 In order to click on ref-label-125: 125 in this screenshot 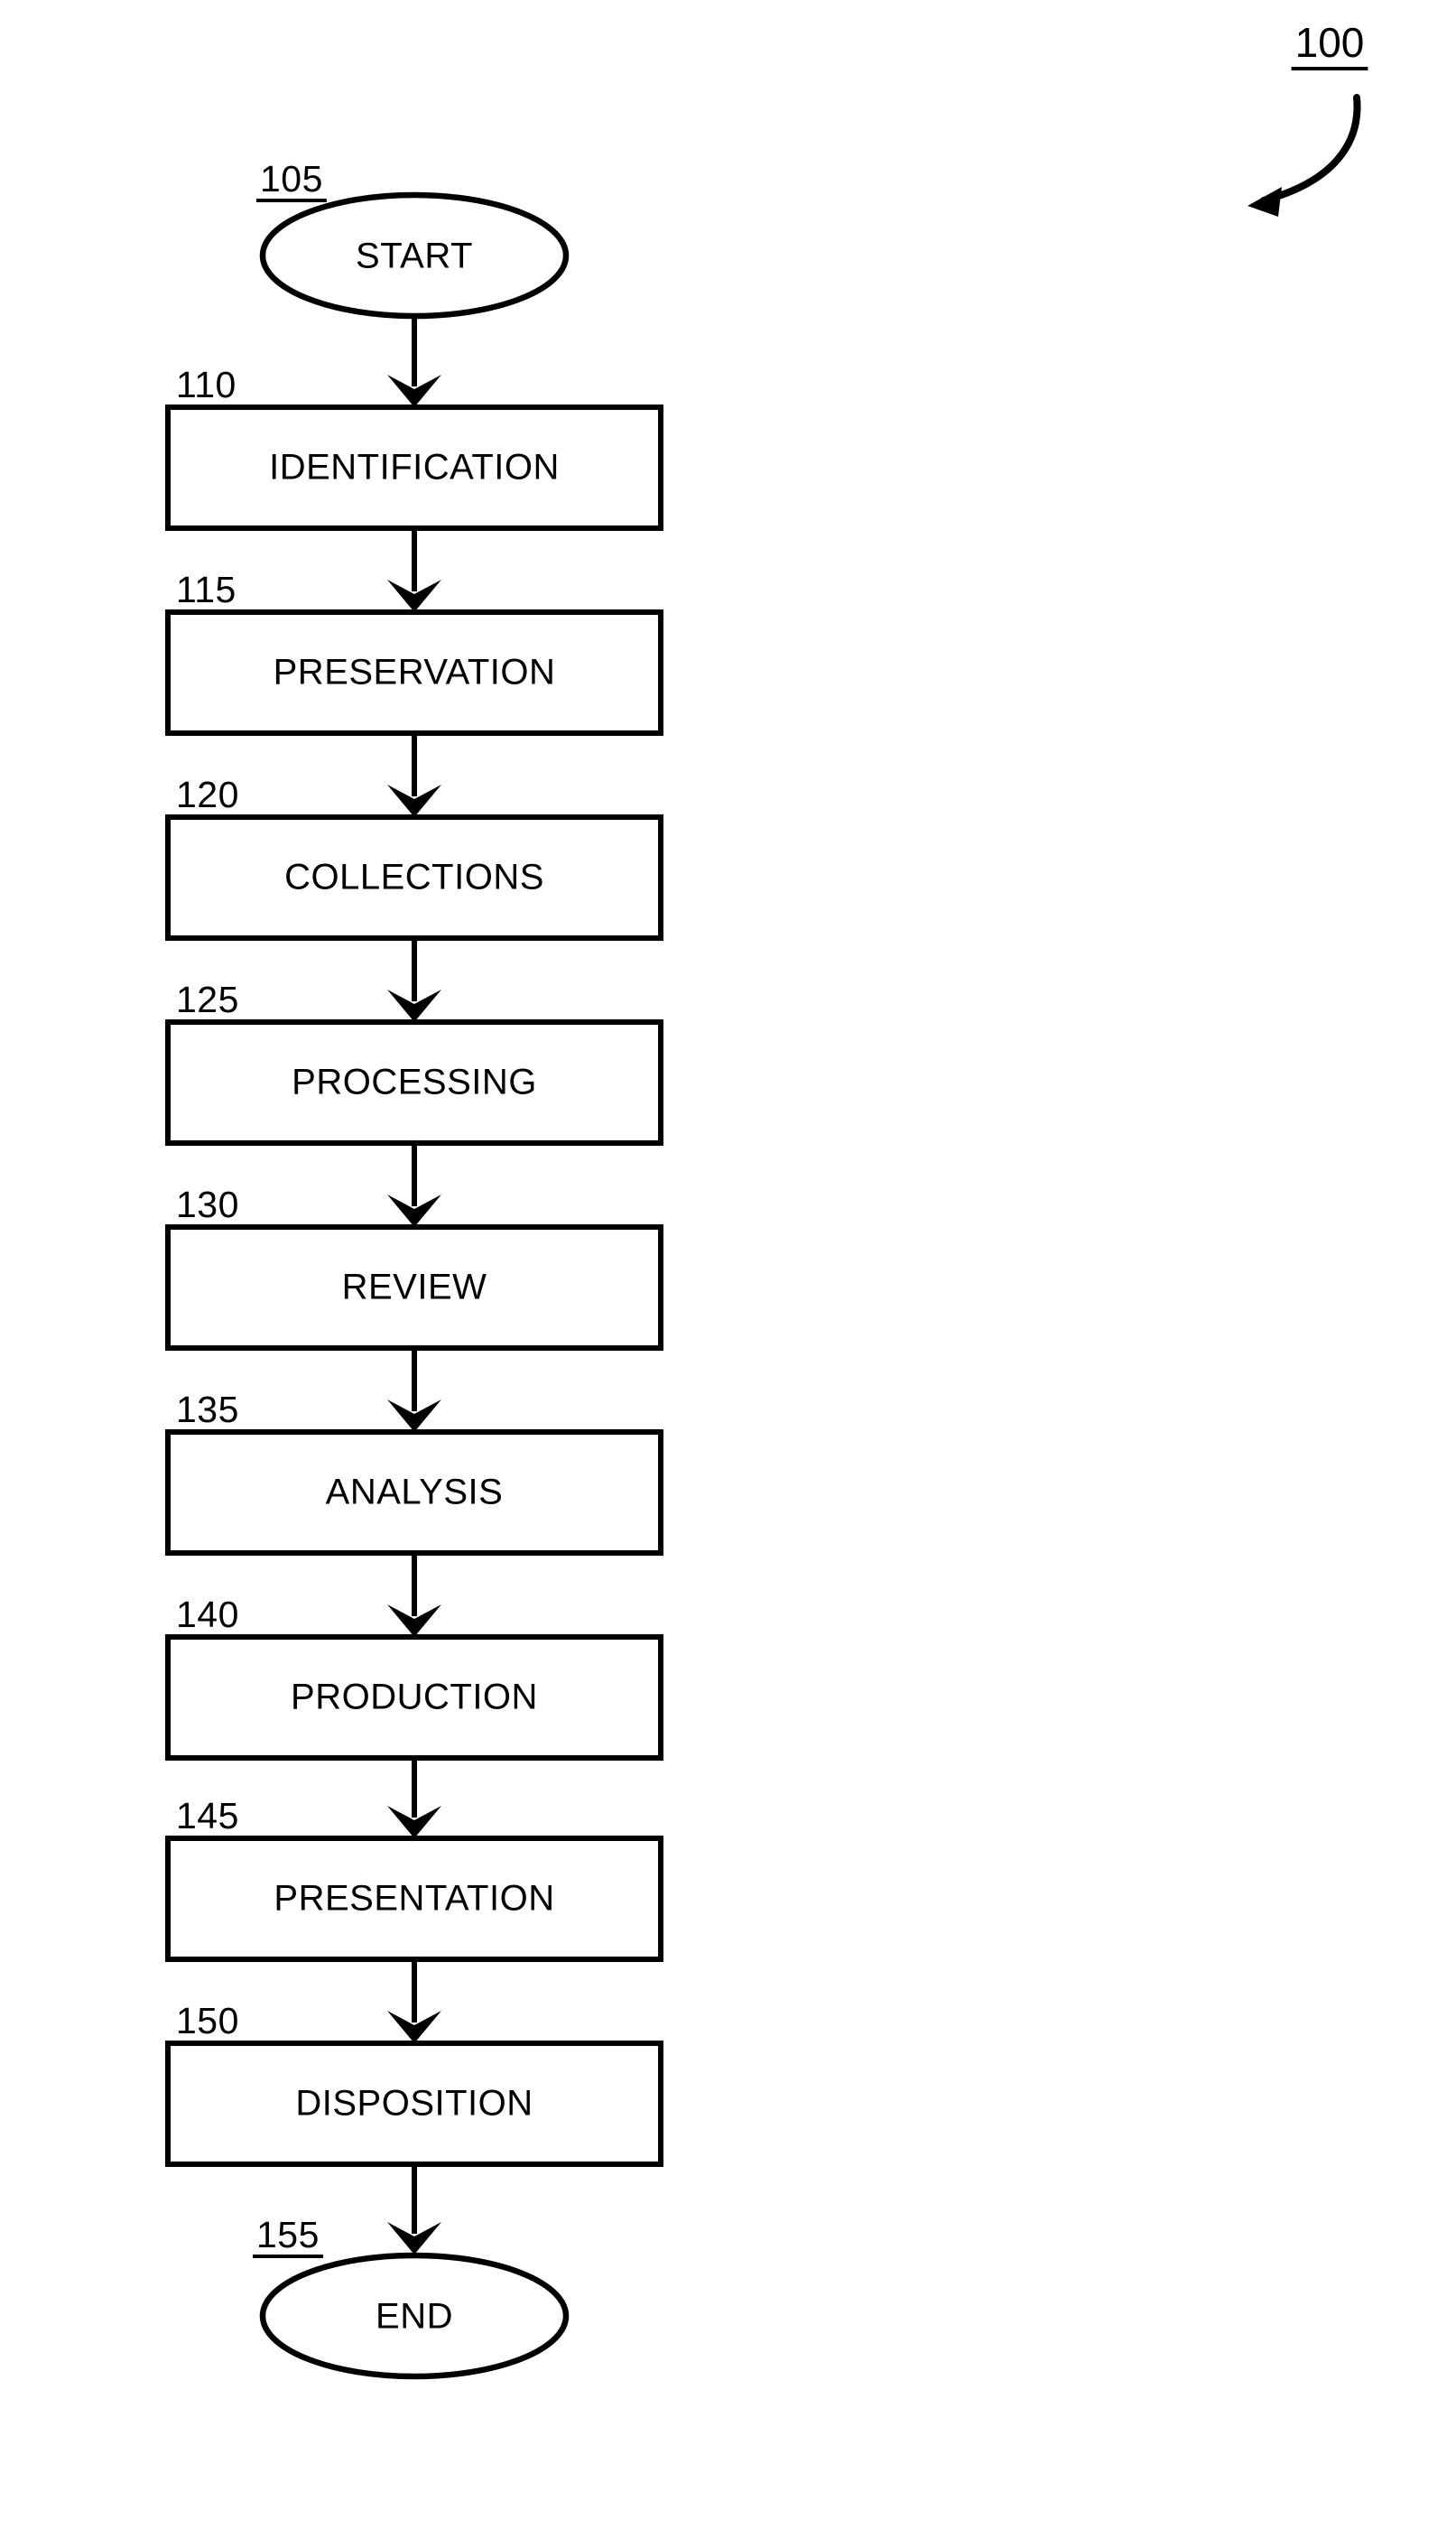, I will do `click(207, 999)`.